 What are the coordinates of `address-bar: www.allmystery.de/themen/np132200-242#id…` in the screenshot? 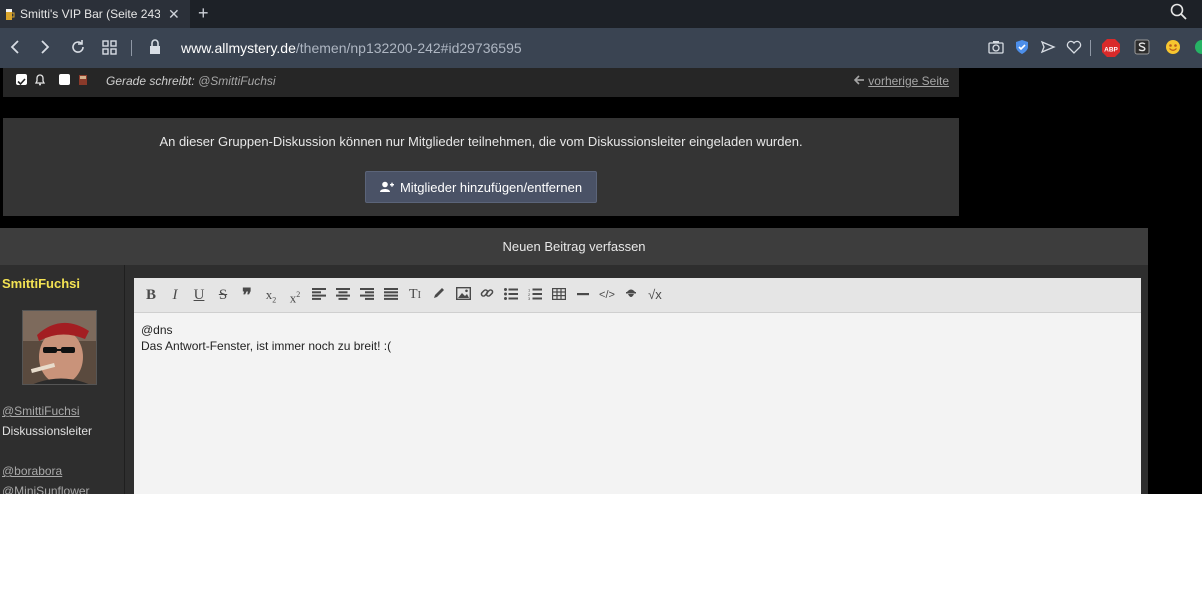 It's located at (601, 48).